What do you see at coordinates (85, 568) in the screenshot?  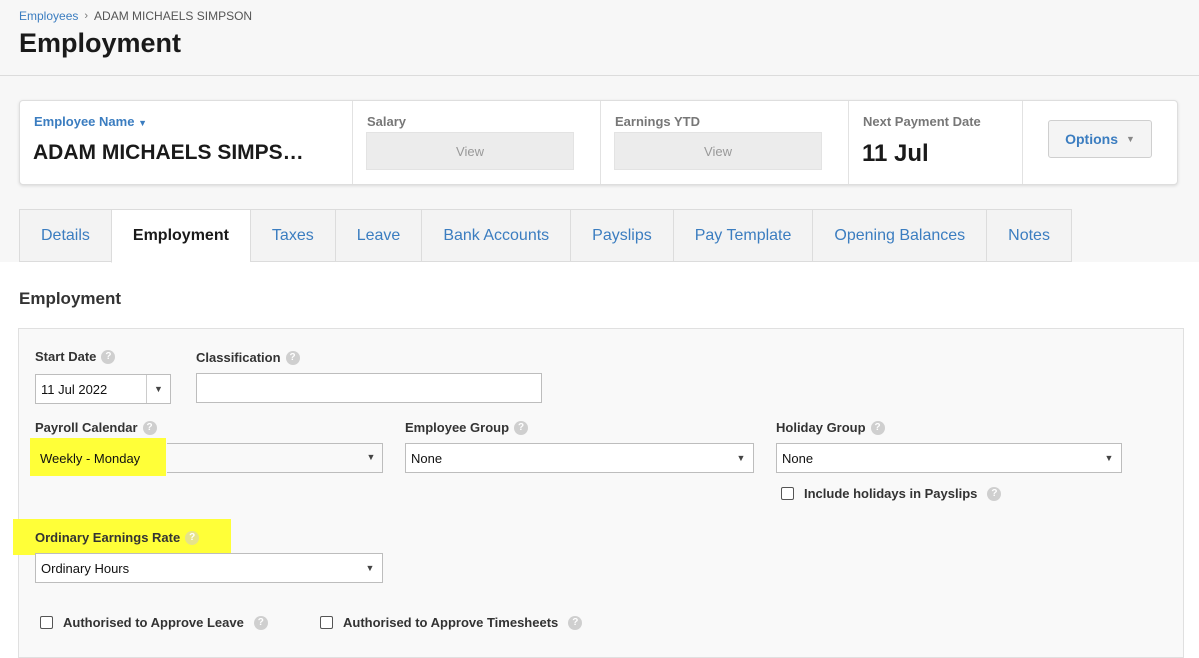 I see `ordinary-earnings-rate-value: Ordinary Hours` at bounding box center [85, 568].